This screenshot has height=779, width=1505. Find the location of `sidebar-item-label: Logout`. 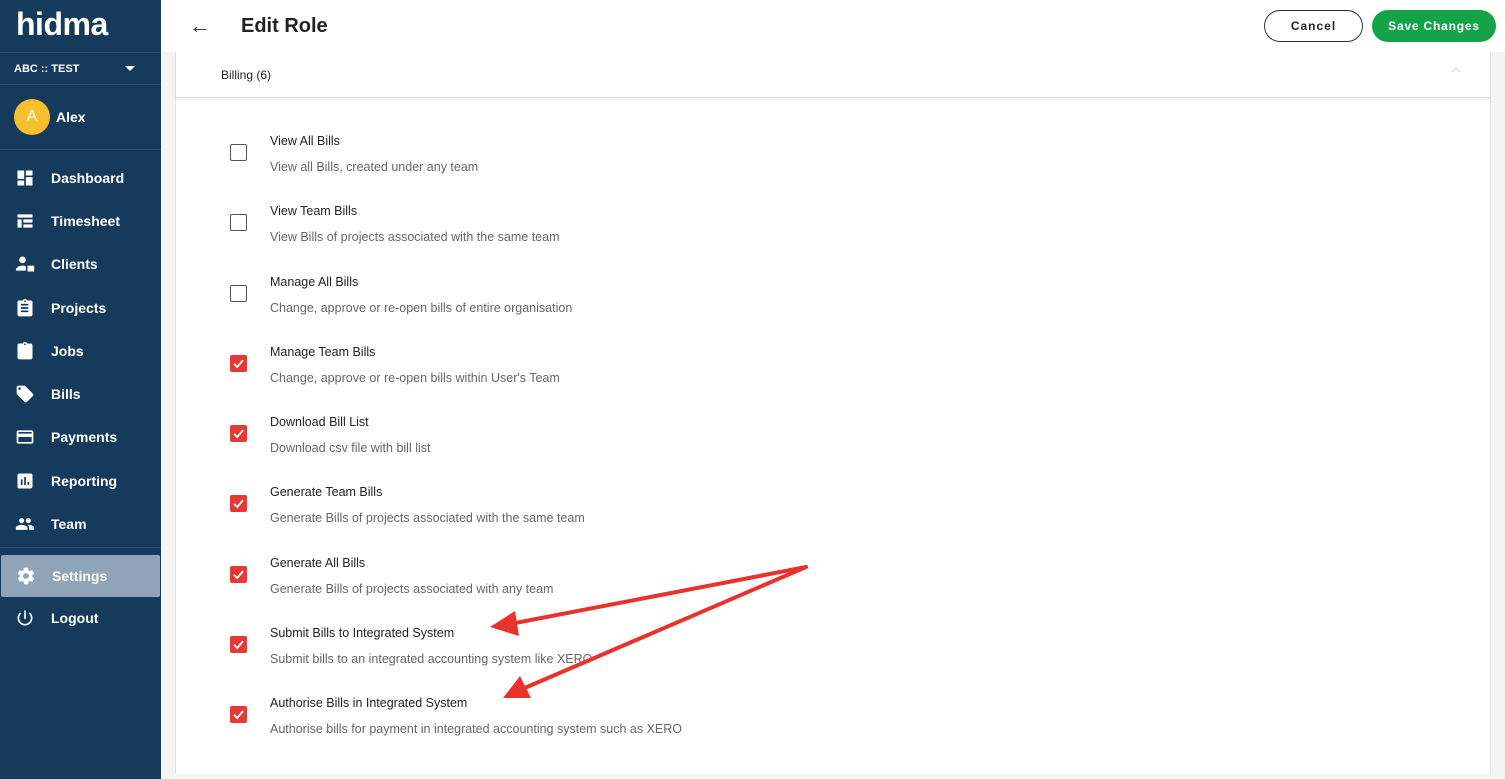

sidebar-item-label: Logout is located at coordinates (75, 618).